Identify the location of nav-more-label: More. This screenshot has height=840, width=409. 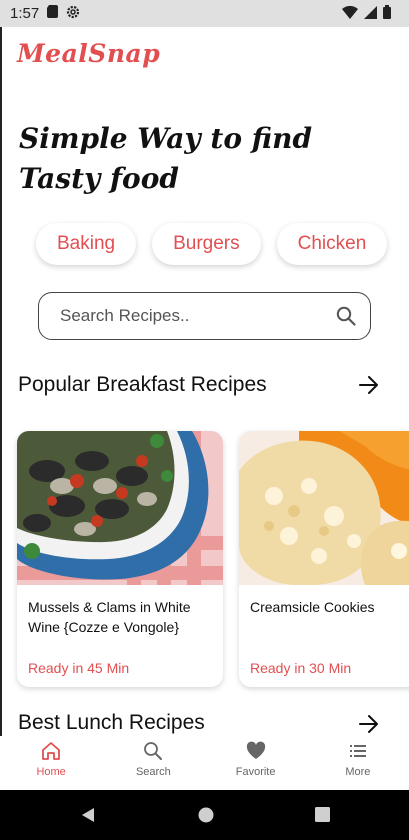
(358, 772).